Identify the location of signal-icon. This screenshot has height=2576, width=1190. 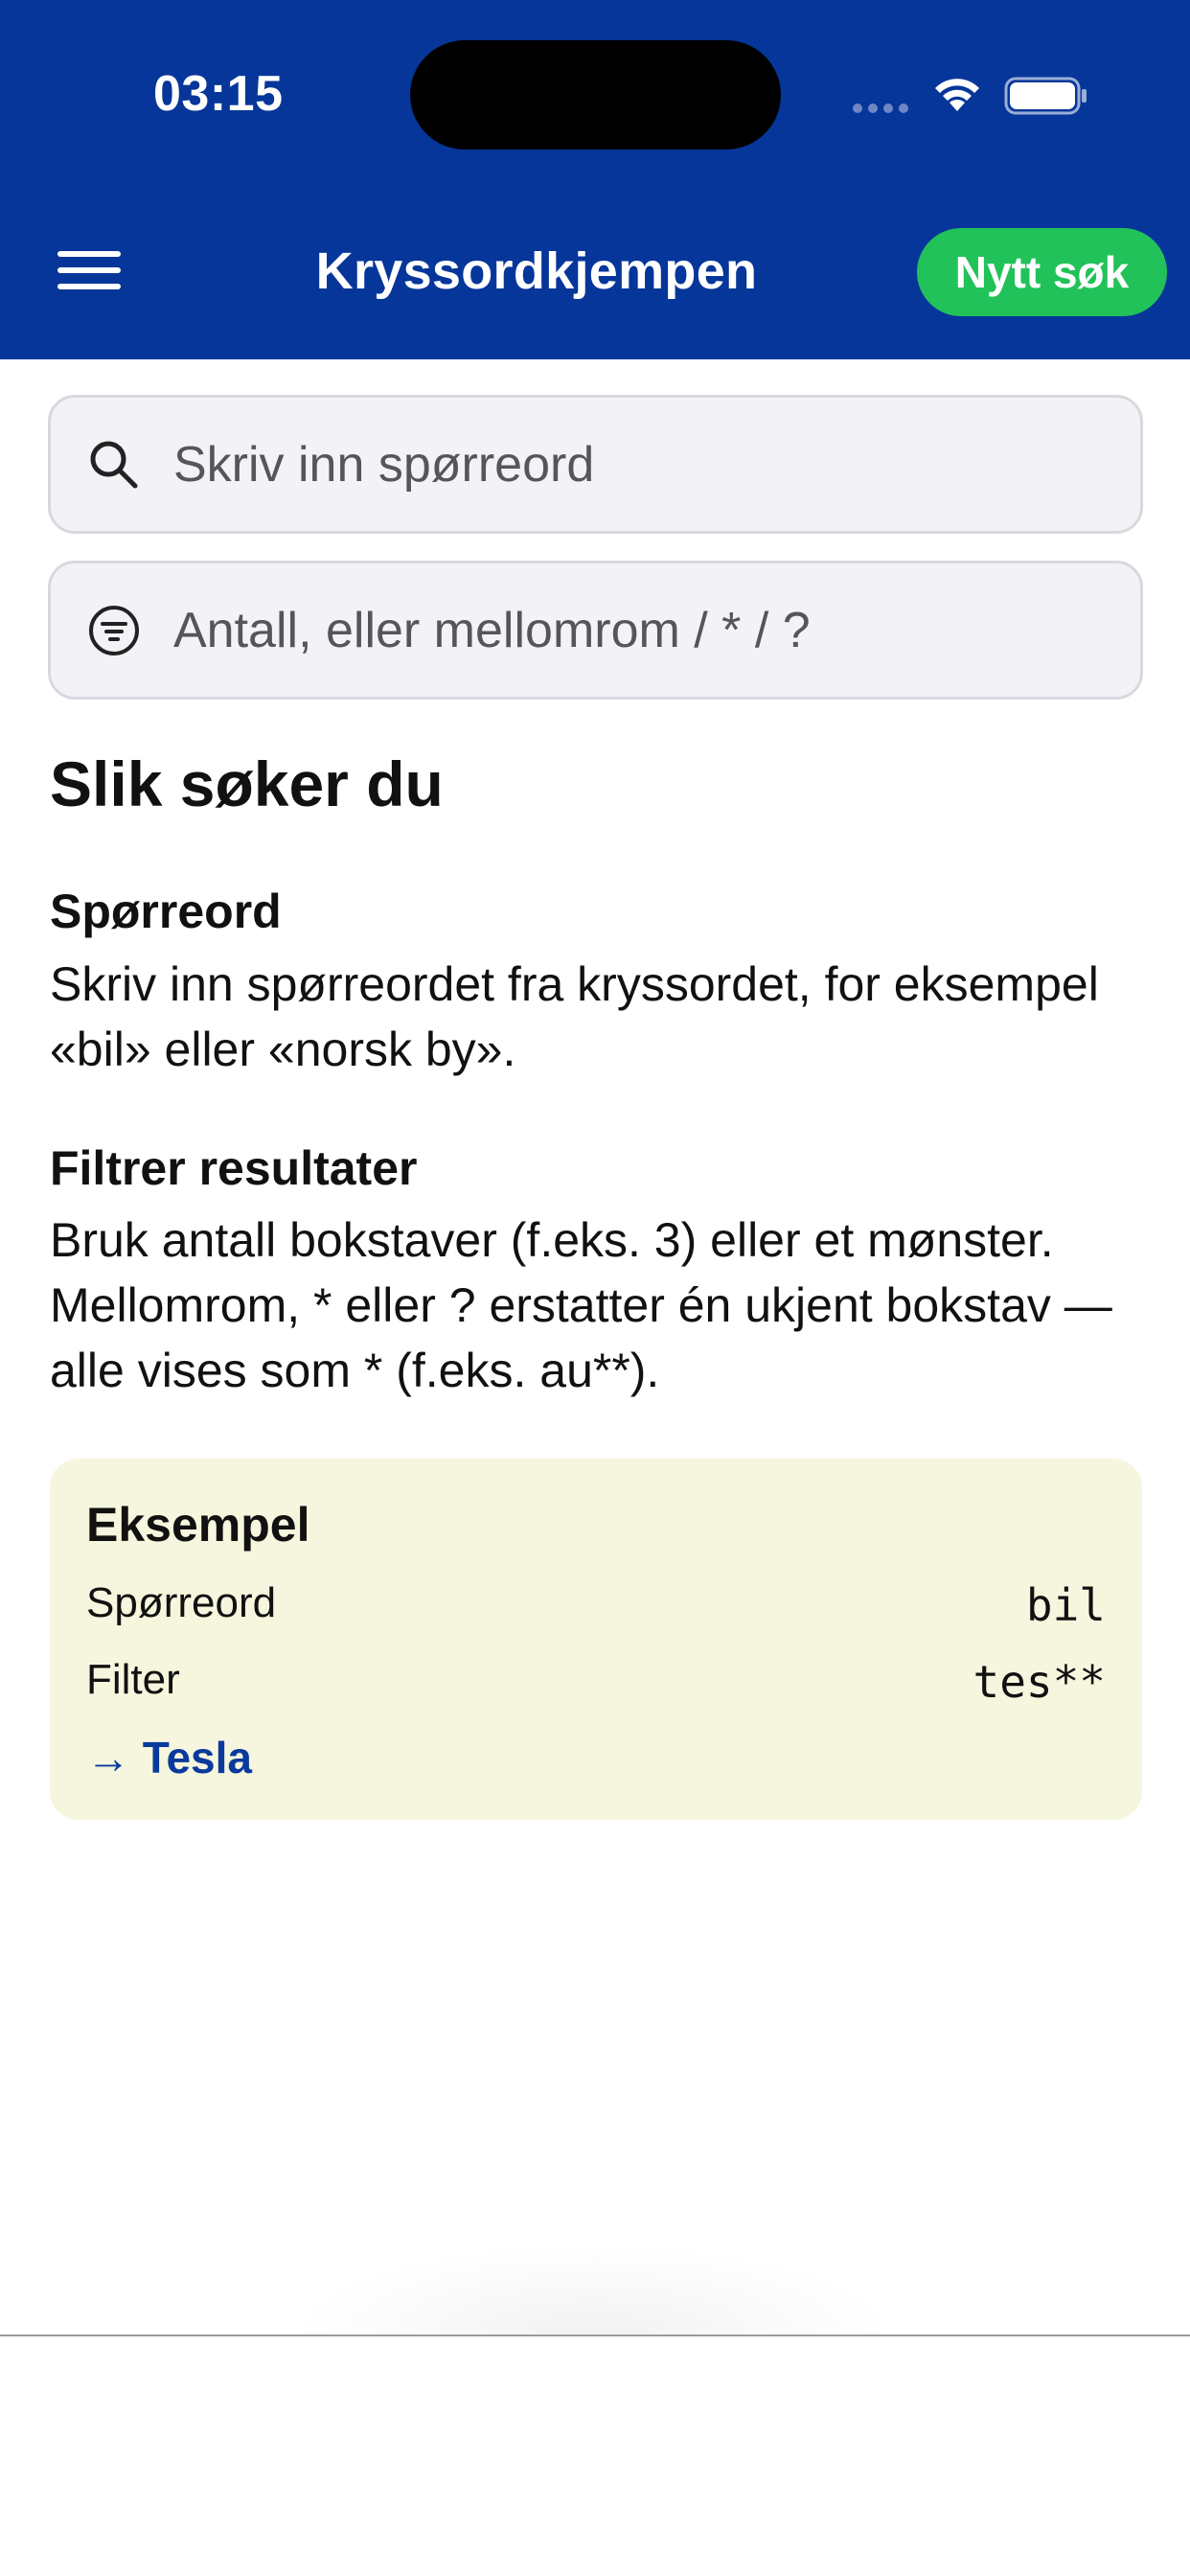
(881, 108).